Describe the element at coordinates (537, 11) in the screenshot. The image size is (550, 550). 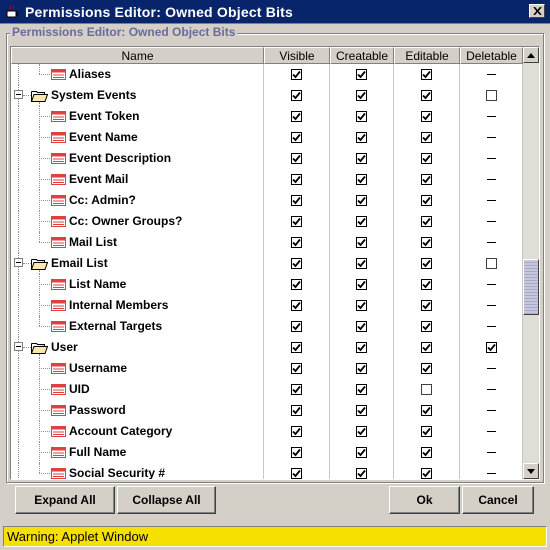
I see `close-button` at that location.